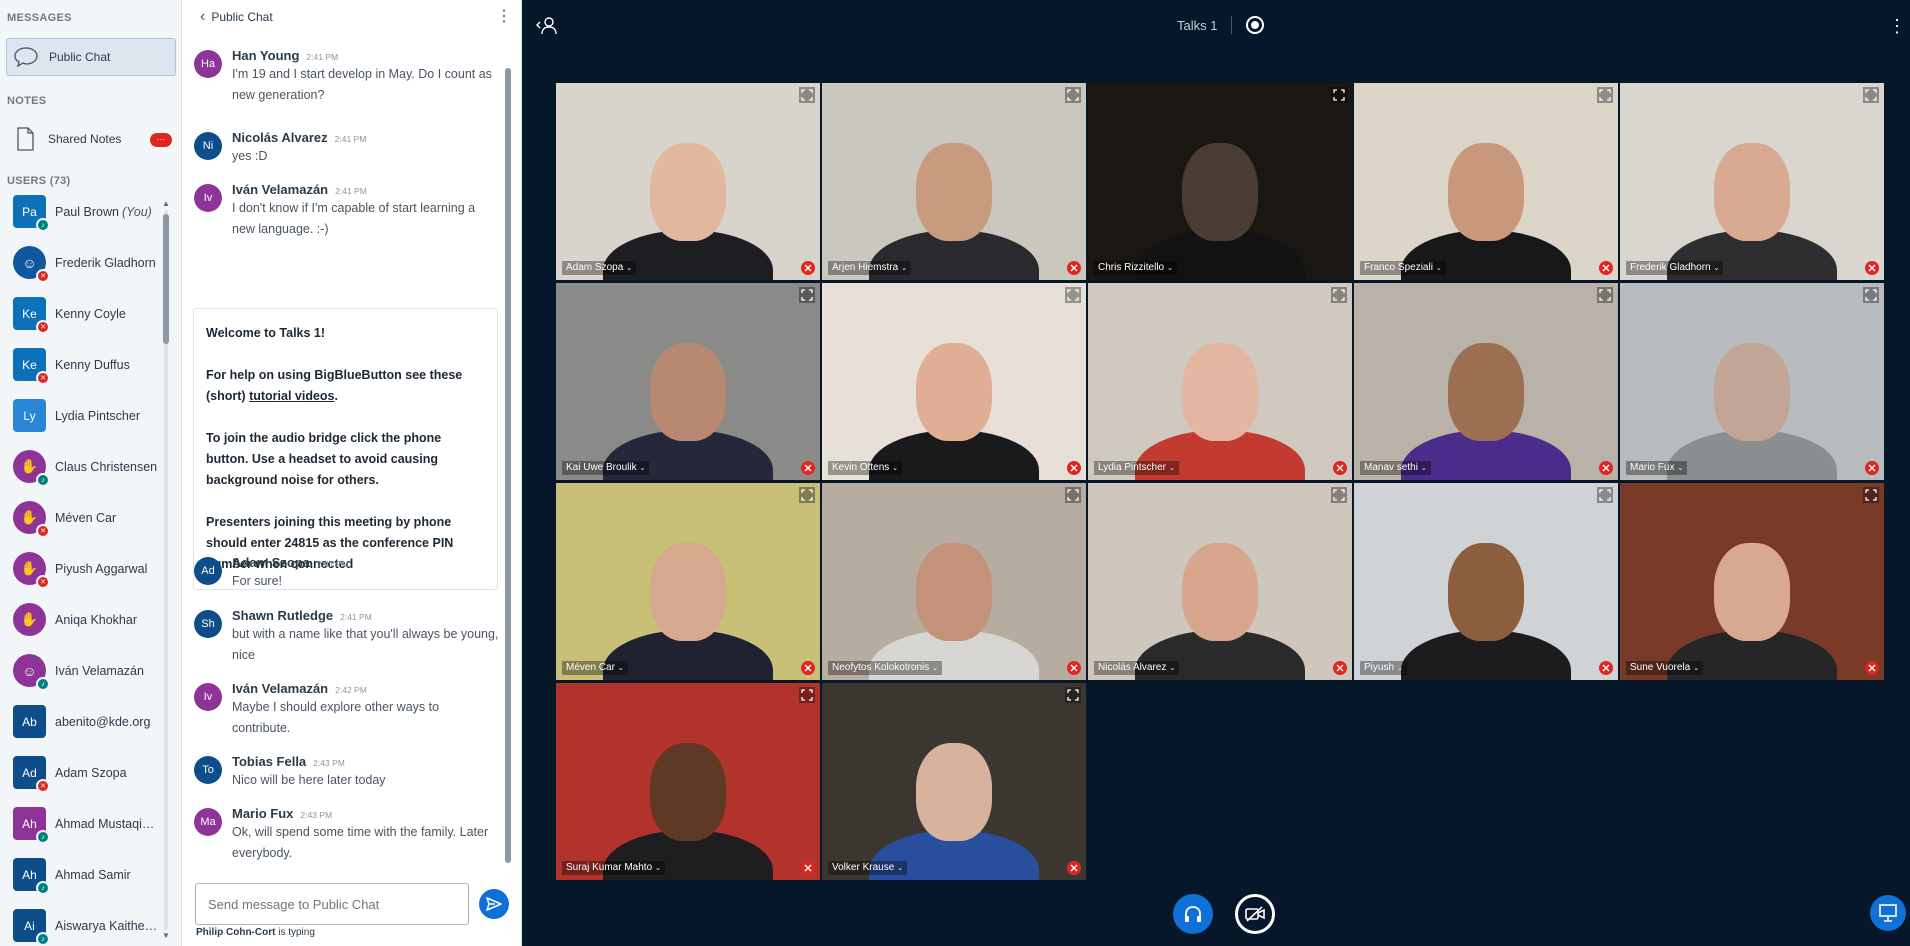 This screenshot has width=1910, height=946. Describe the element at coordinates (92, 364) in the screenshot. I see `user-name: Kenny Duffus` at that location.